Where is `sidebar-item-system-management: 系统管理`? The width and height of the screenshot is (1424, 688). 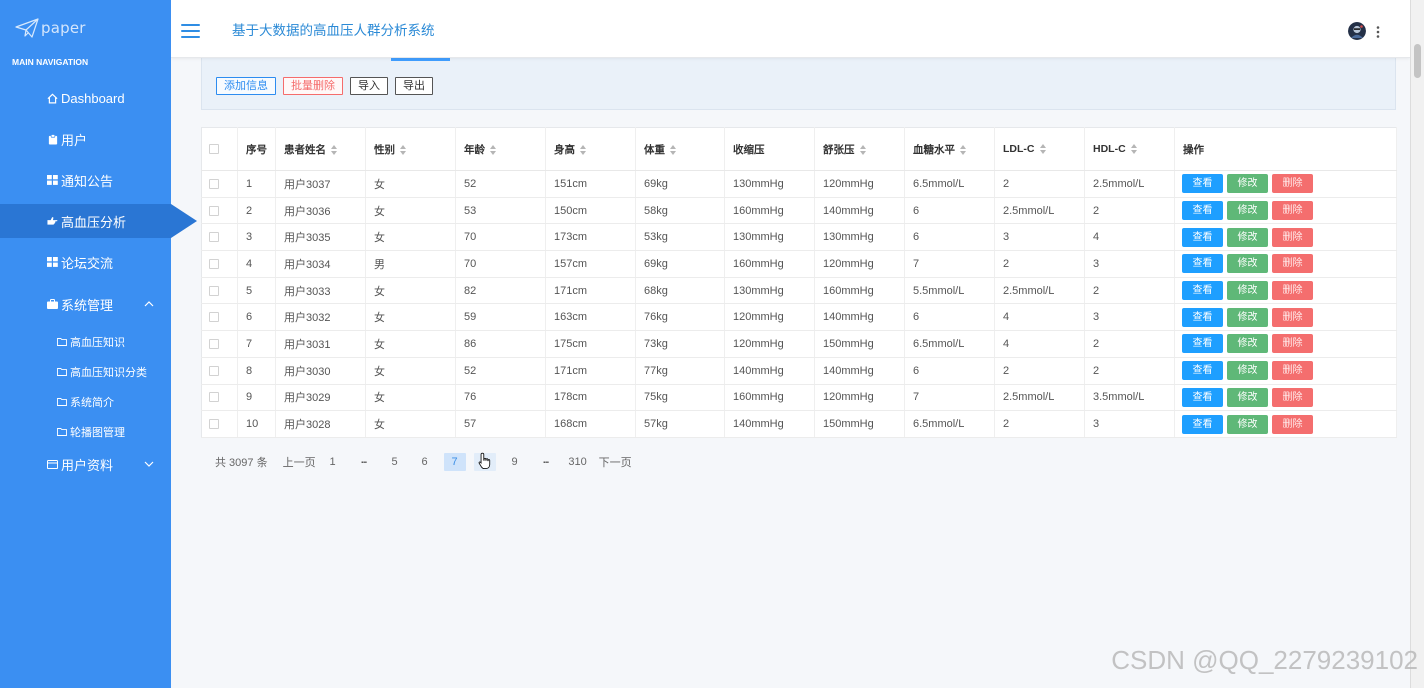 sidebar-item-system-management: 系统管理 is located at coordinates (85, 304).